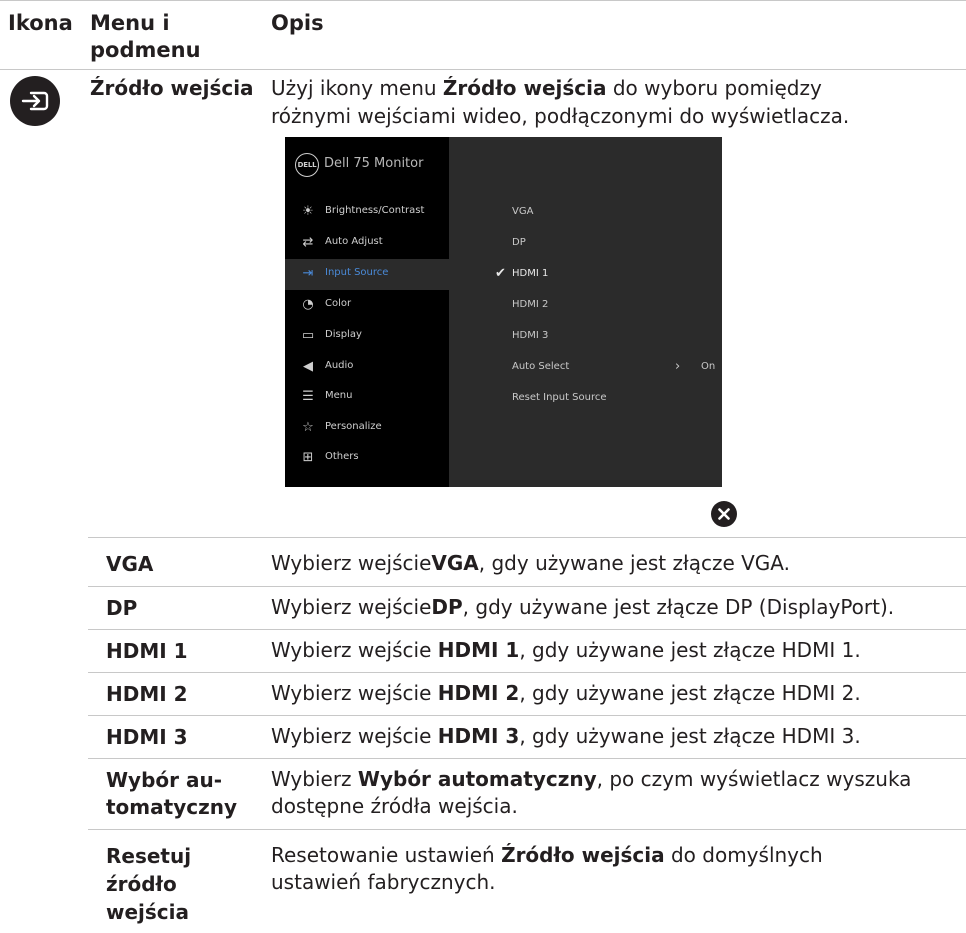 The image size is (966, 933). What do you see at coordinates (367, 243) in the screenshot?
I see `osd-menu-auto-adjust: ⇄ Auto Adjust` at bounding box center [367, 243].